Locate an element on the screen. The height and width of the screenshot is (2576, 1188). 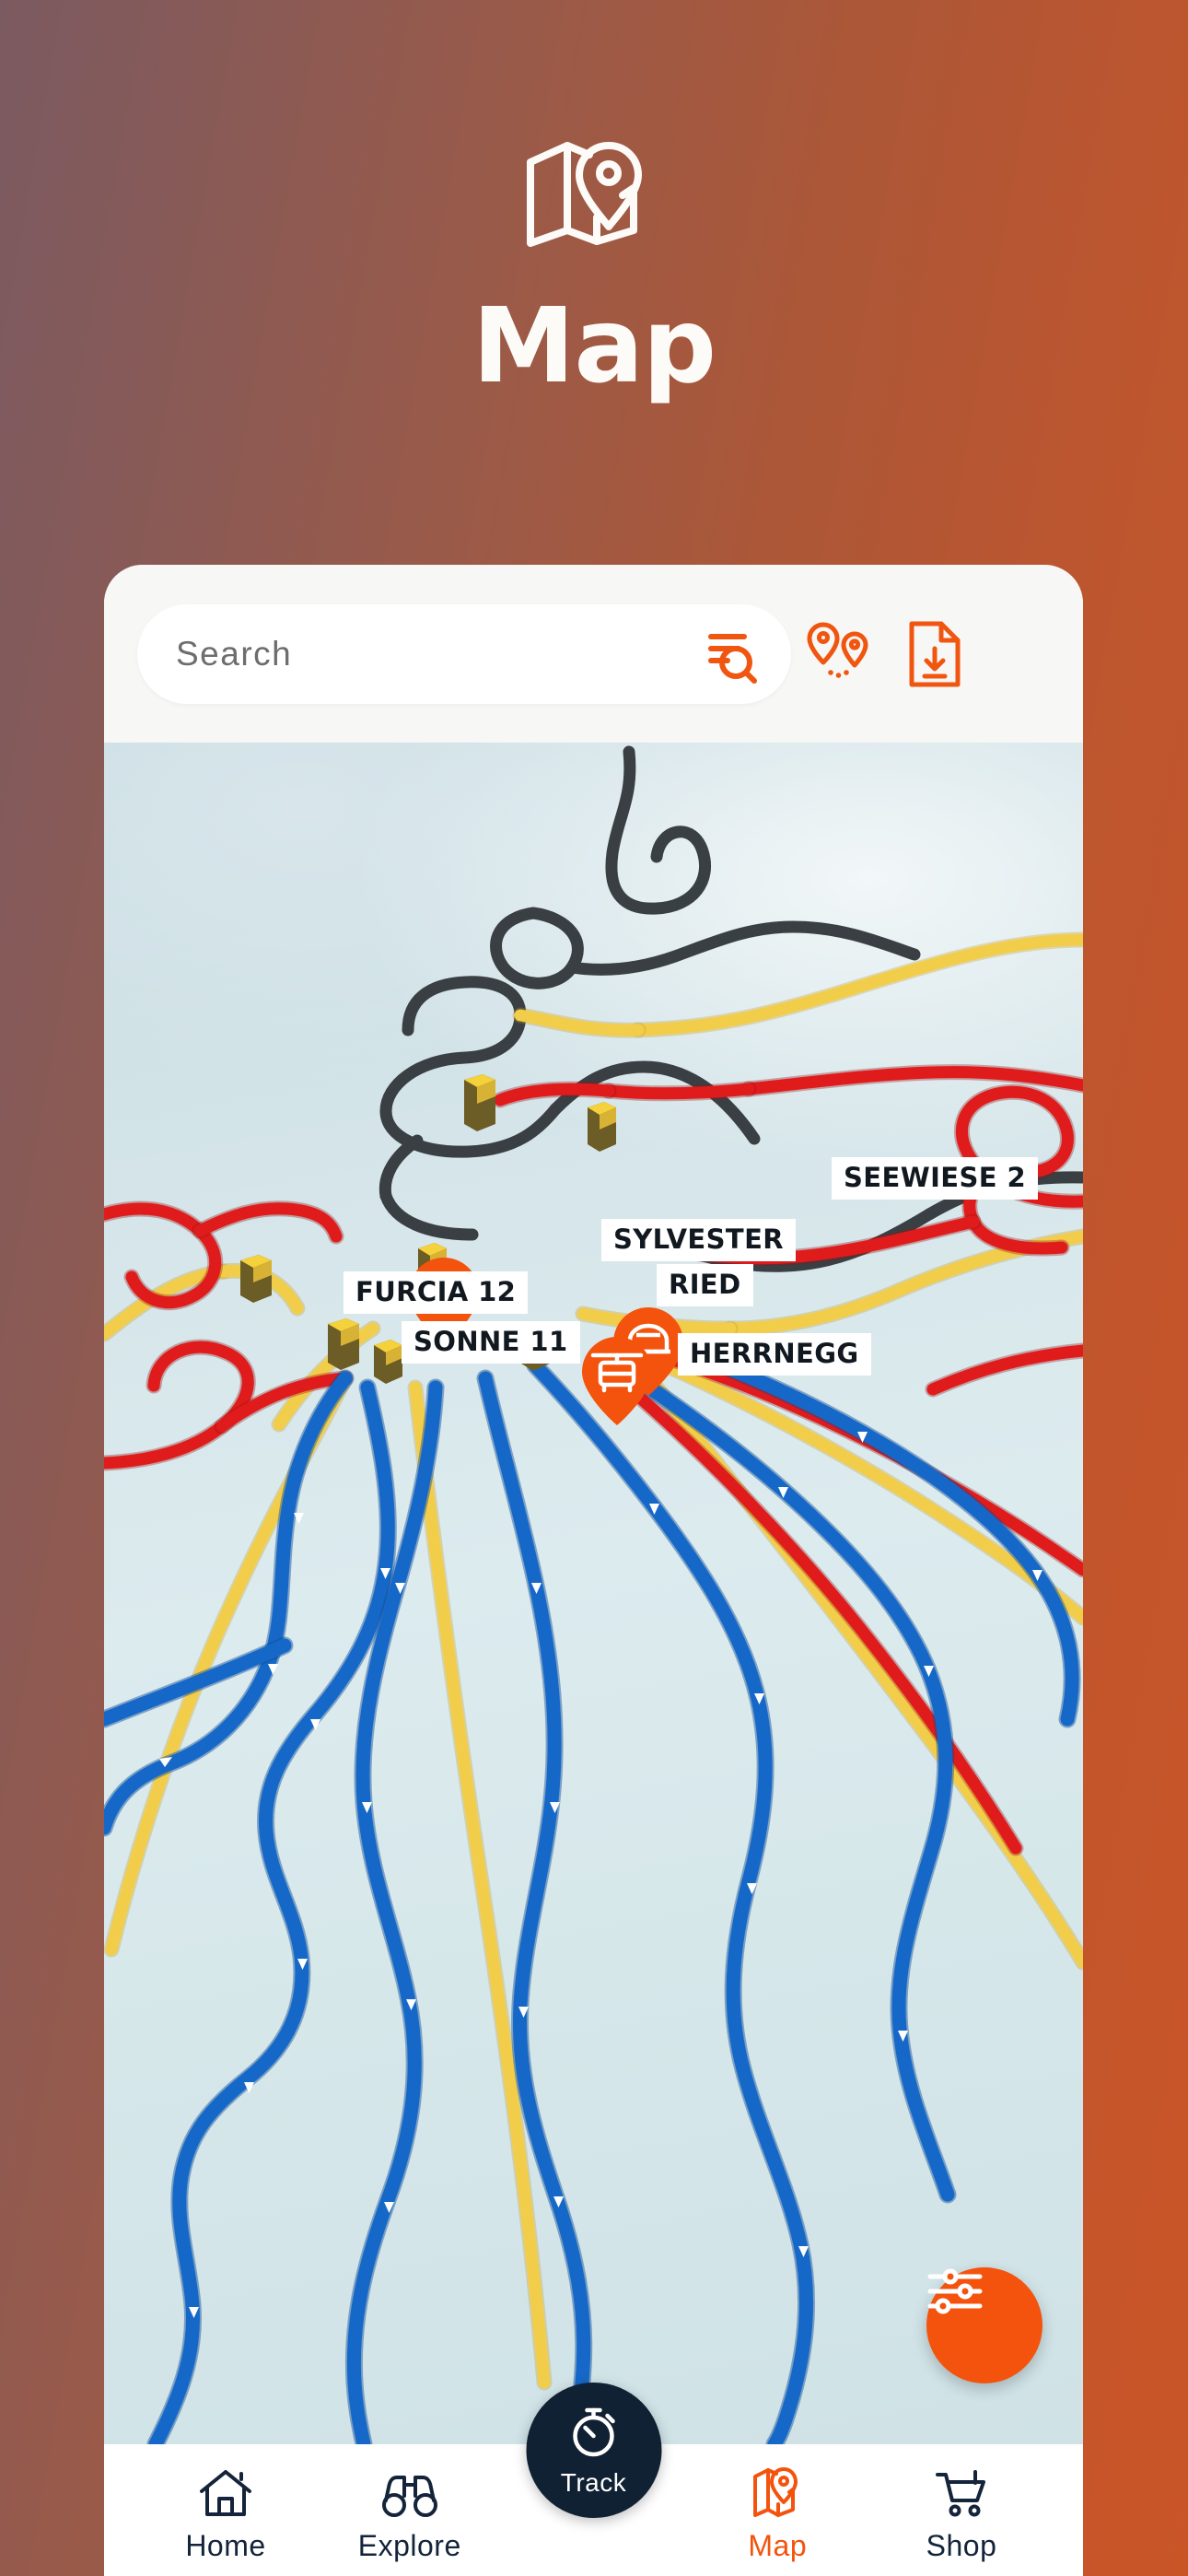
nav-item-map: Map is located at coordinates (777, 2514).